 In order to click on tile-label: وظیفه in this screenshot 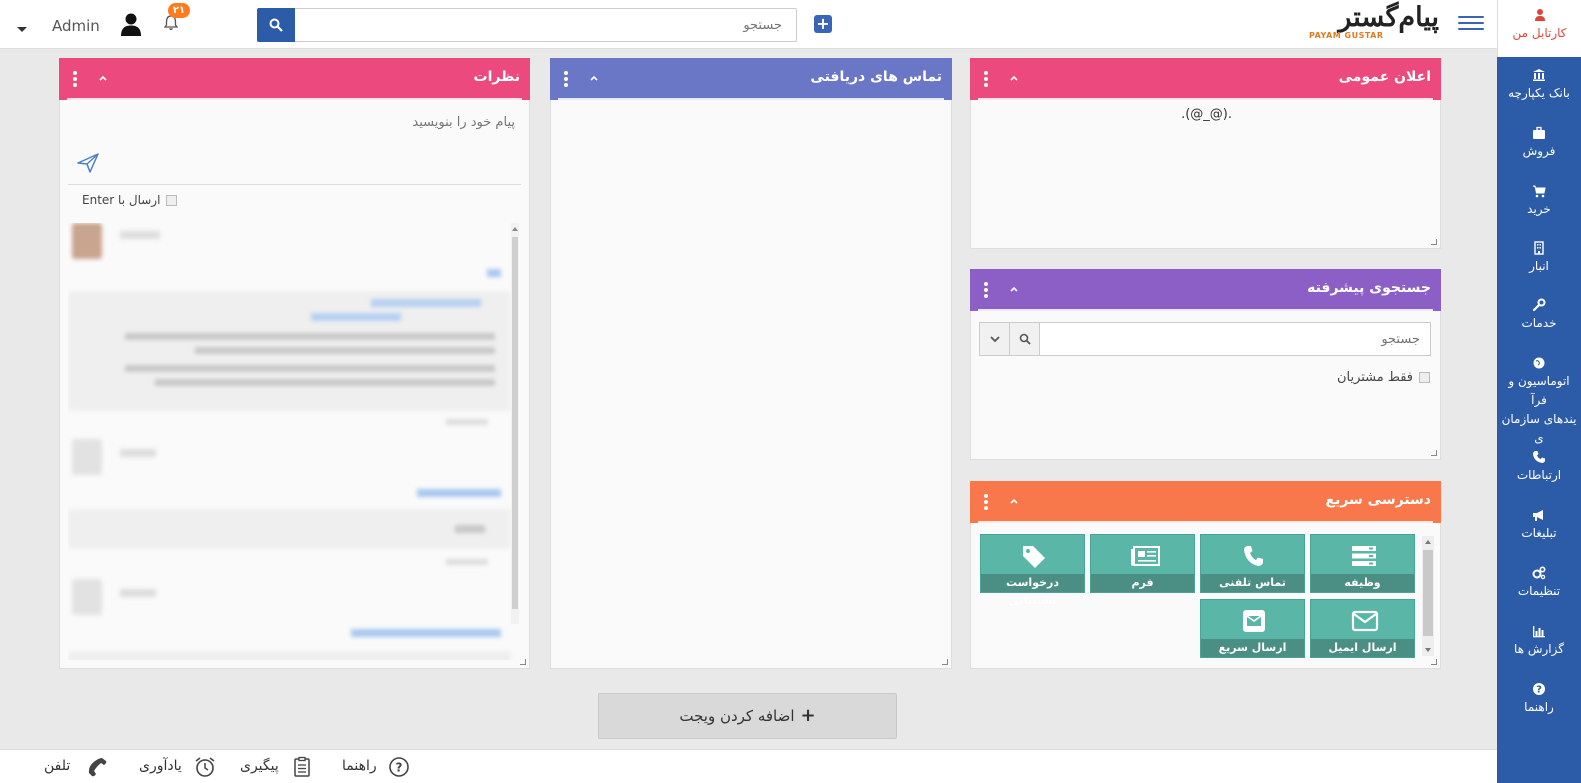, I will do `click(1362, 583)`.